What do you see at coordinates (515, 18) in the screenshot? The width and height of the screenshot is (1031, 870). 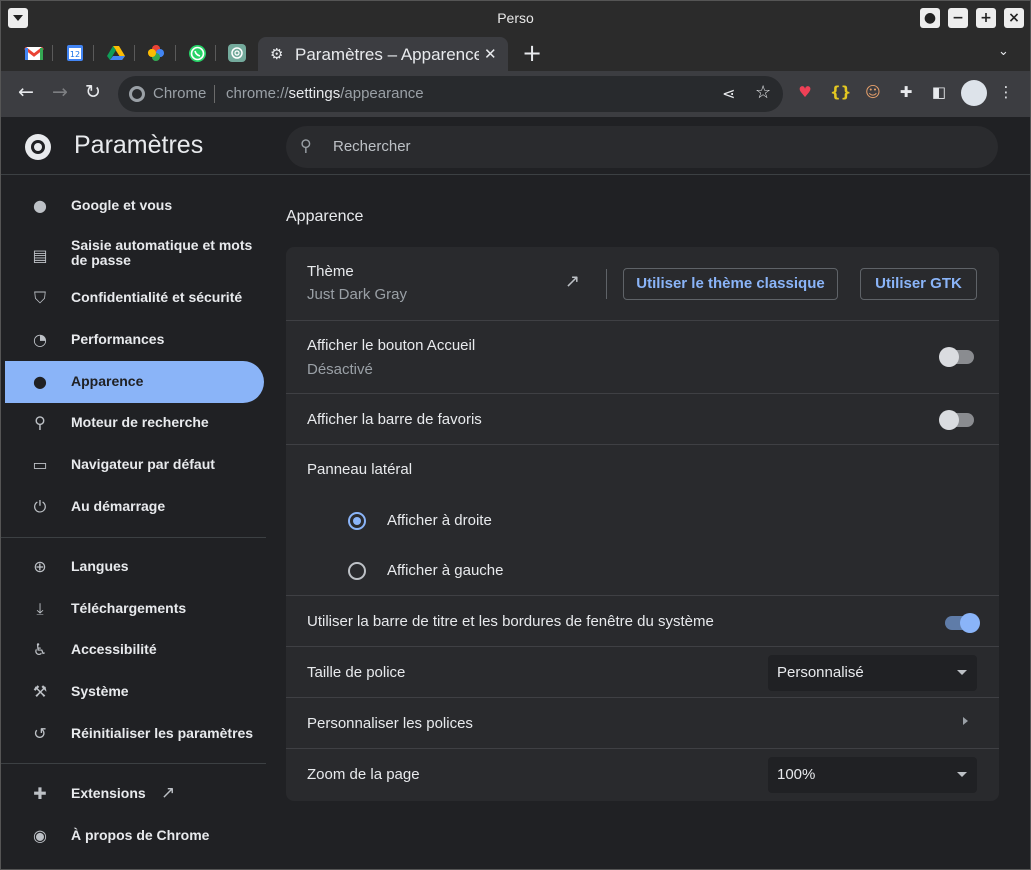 I see `window-title: Perso` at bounding box center [515, 18].